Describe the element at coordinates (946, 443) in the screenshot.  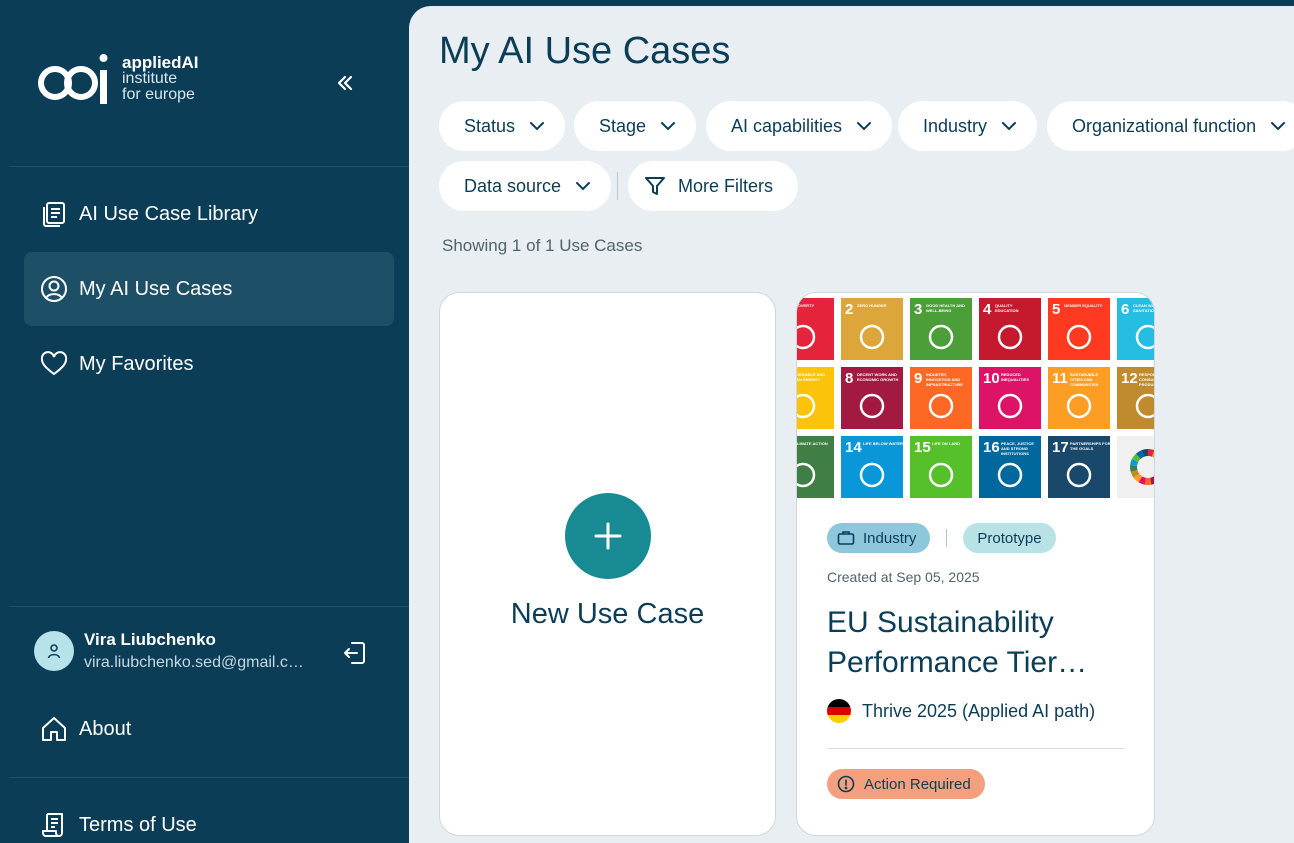
I see `sdg-tile-caption: LIFE ON LAND` at that location.